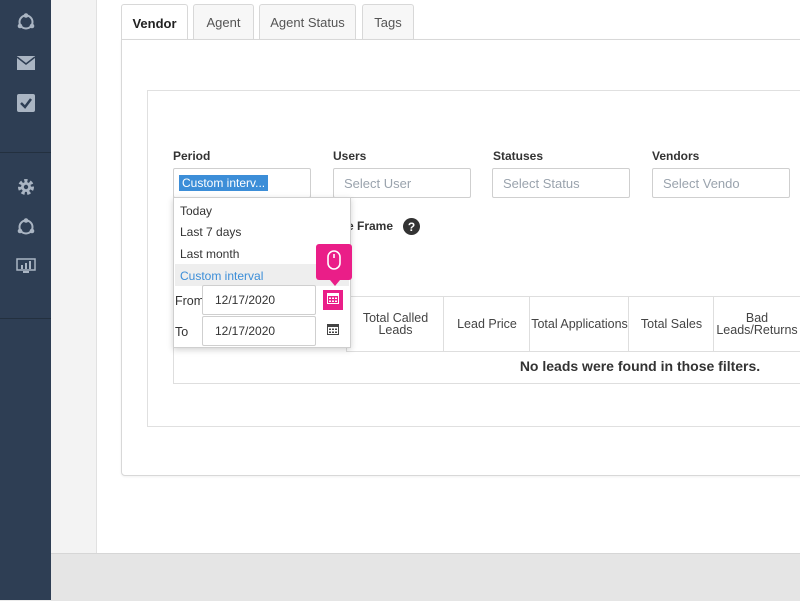 The width and height of the screenshot is (800, 601). I want to click on column-header: Bad Leads/Returns, so click(756, 324).